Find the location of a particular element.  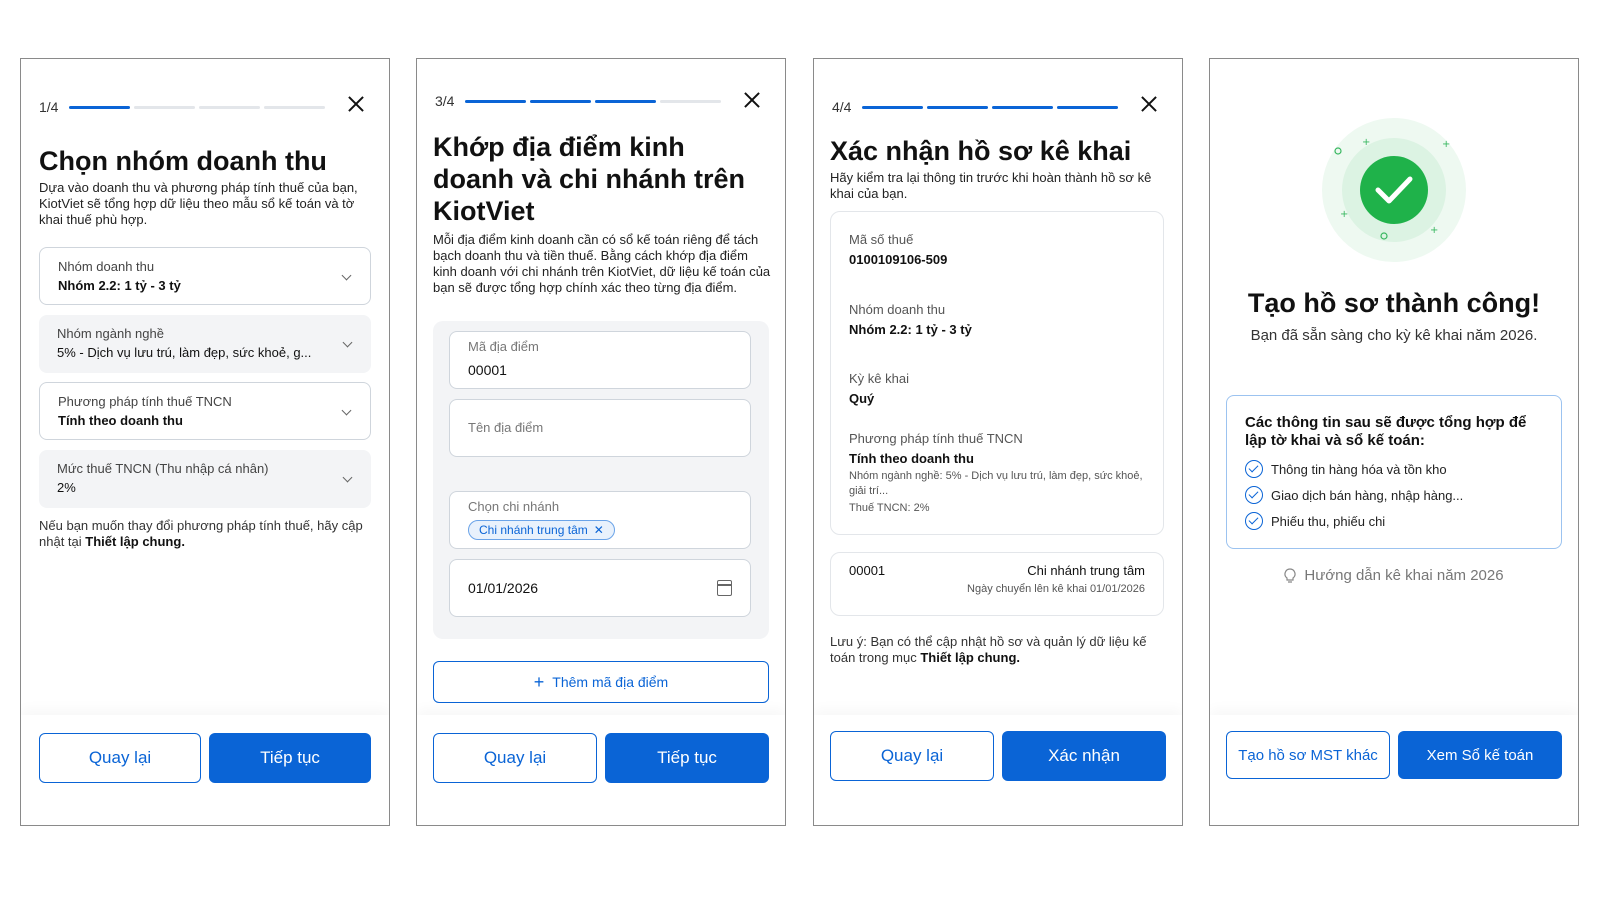

tax-code-label: Mã số thuế is located at coordinates (881, 239).